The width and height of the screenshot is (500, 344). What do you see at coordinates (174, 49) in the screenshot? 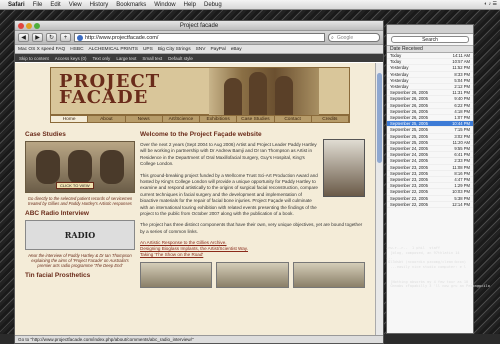
I see `bookmark-item: Big City Strings` at bounding box center [174, 49].